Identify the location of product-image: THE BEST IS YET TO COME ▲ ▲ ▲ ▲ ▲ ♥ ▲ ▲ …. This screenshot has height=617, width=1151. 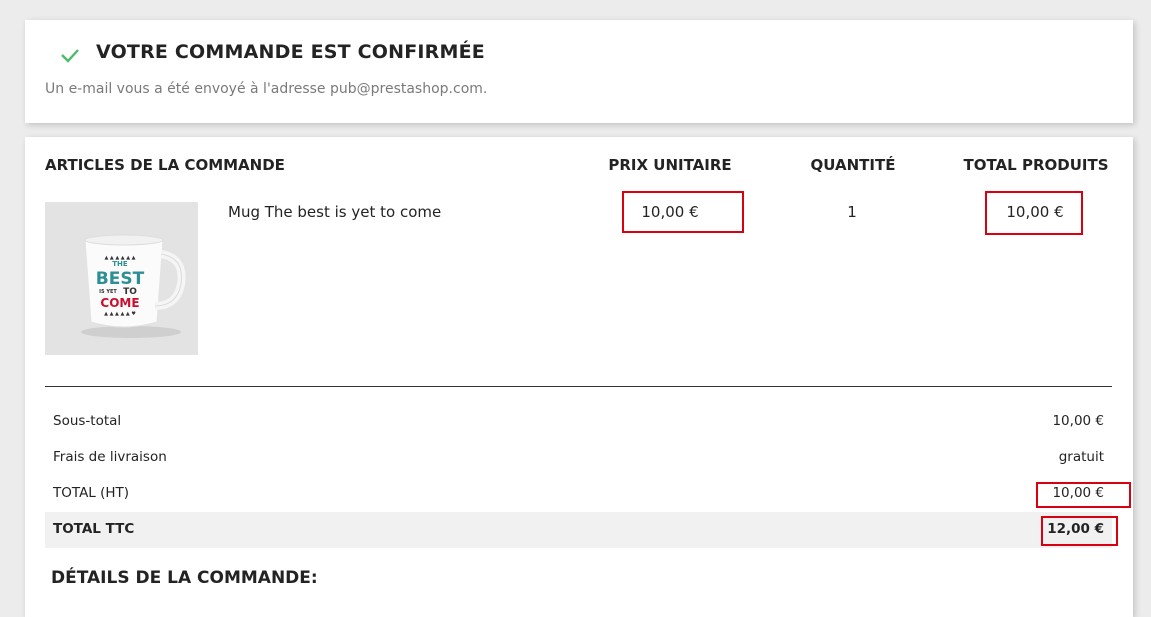
(121, 278).